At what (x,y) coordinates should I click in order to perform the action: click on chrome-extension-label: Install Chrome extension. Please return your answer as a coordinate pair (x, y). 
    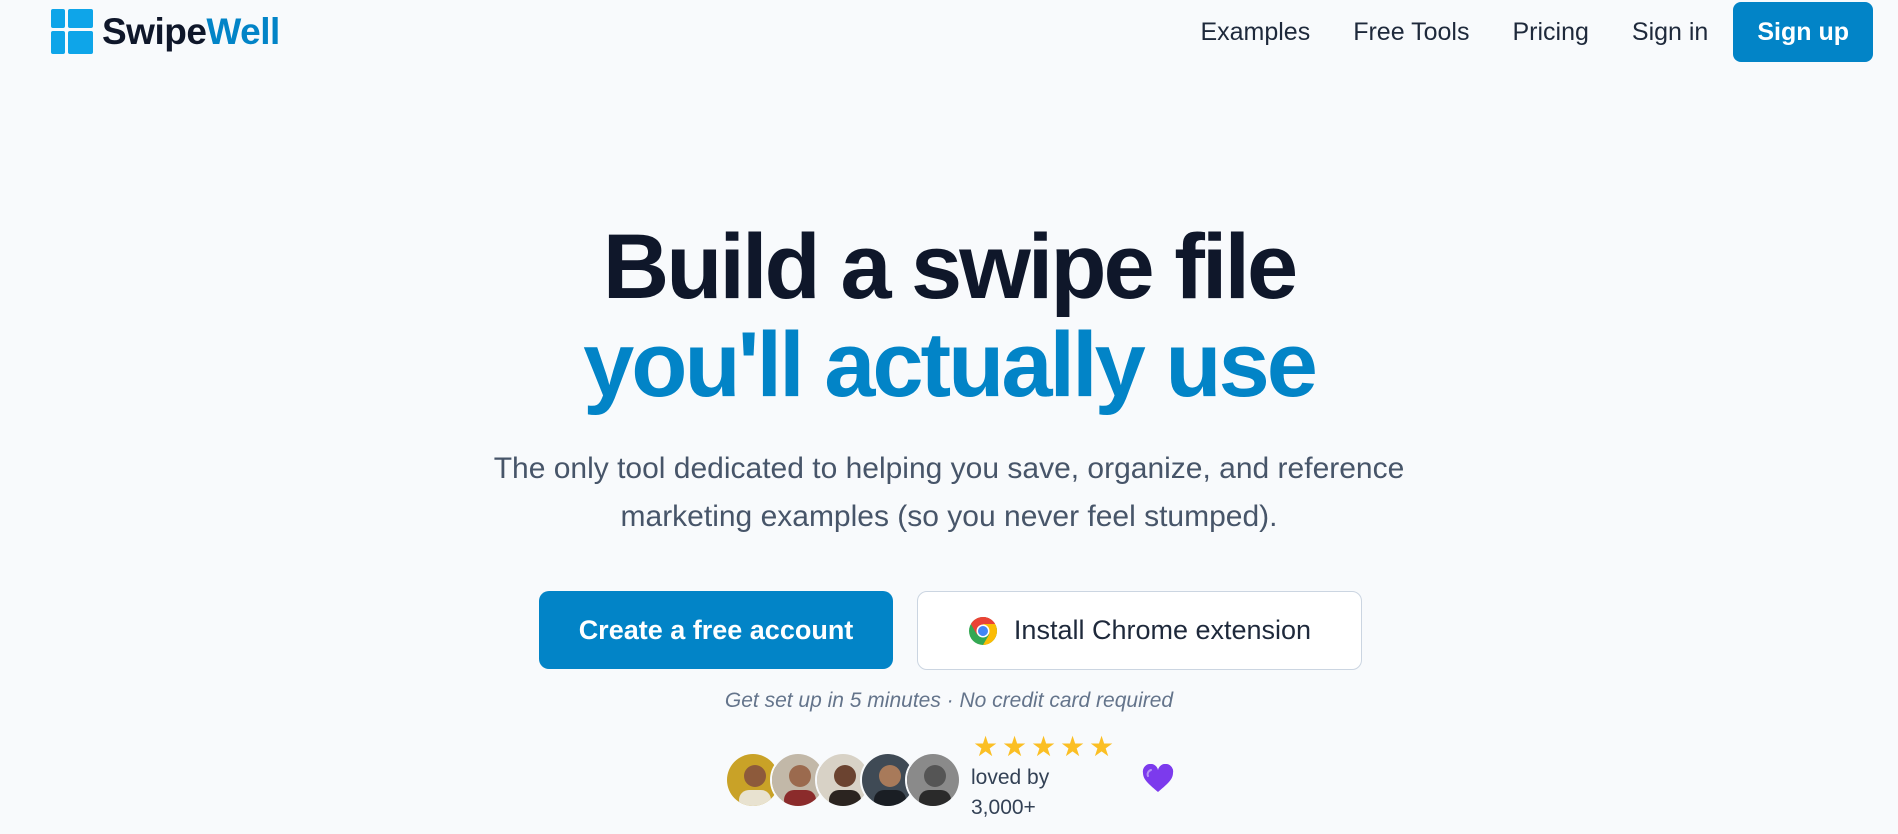
    Looking at the image, I should click on (1162, 630).